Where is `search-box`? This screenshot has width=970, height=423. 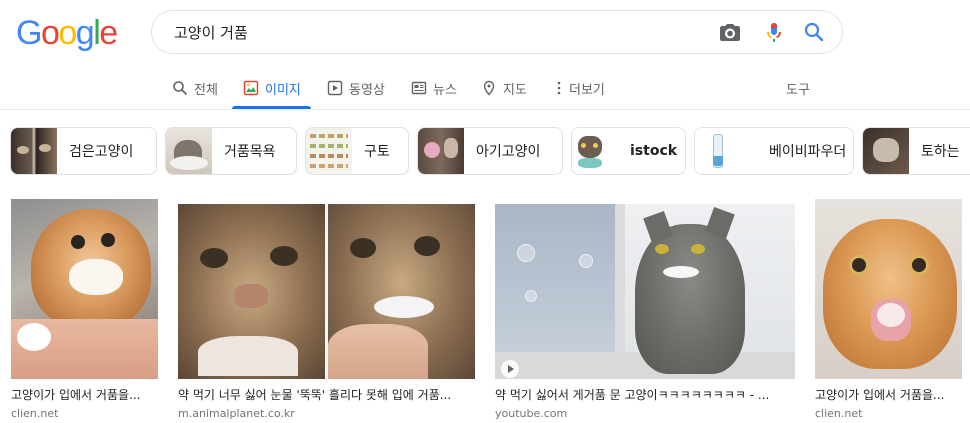
search-box is located at coordinates (497, 32).